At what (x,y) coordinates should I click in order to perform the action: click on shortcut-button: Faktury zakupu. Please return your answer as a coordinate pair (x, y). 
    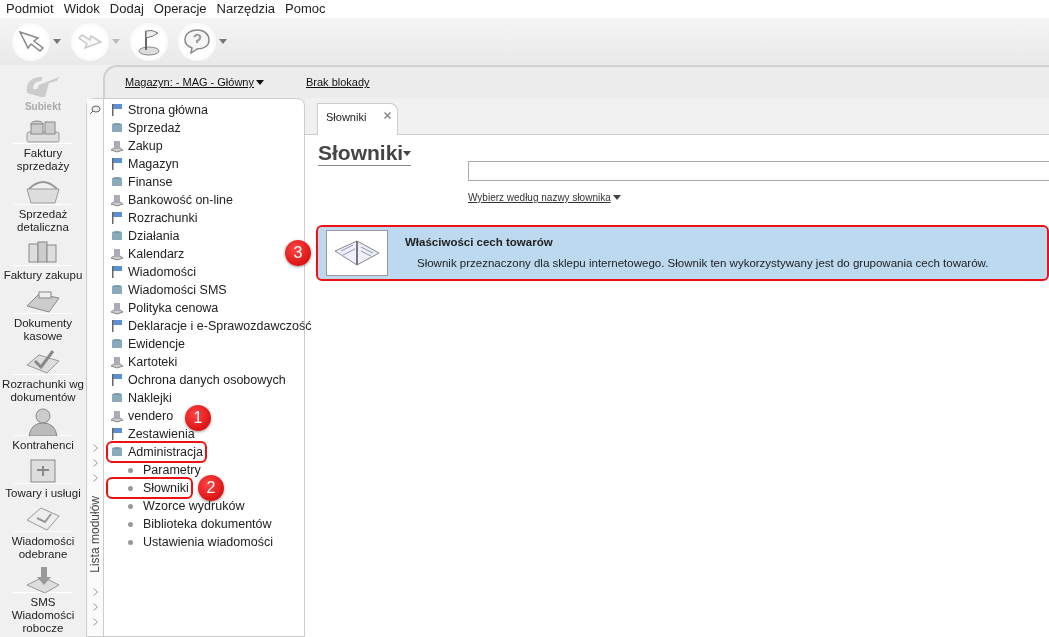
    Looking at the image, I should click on (43, 259).